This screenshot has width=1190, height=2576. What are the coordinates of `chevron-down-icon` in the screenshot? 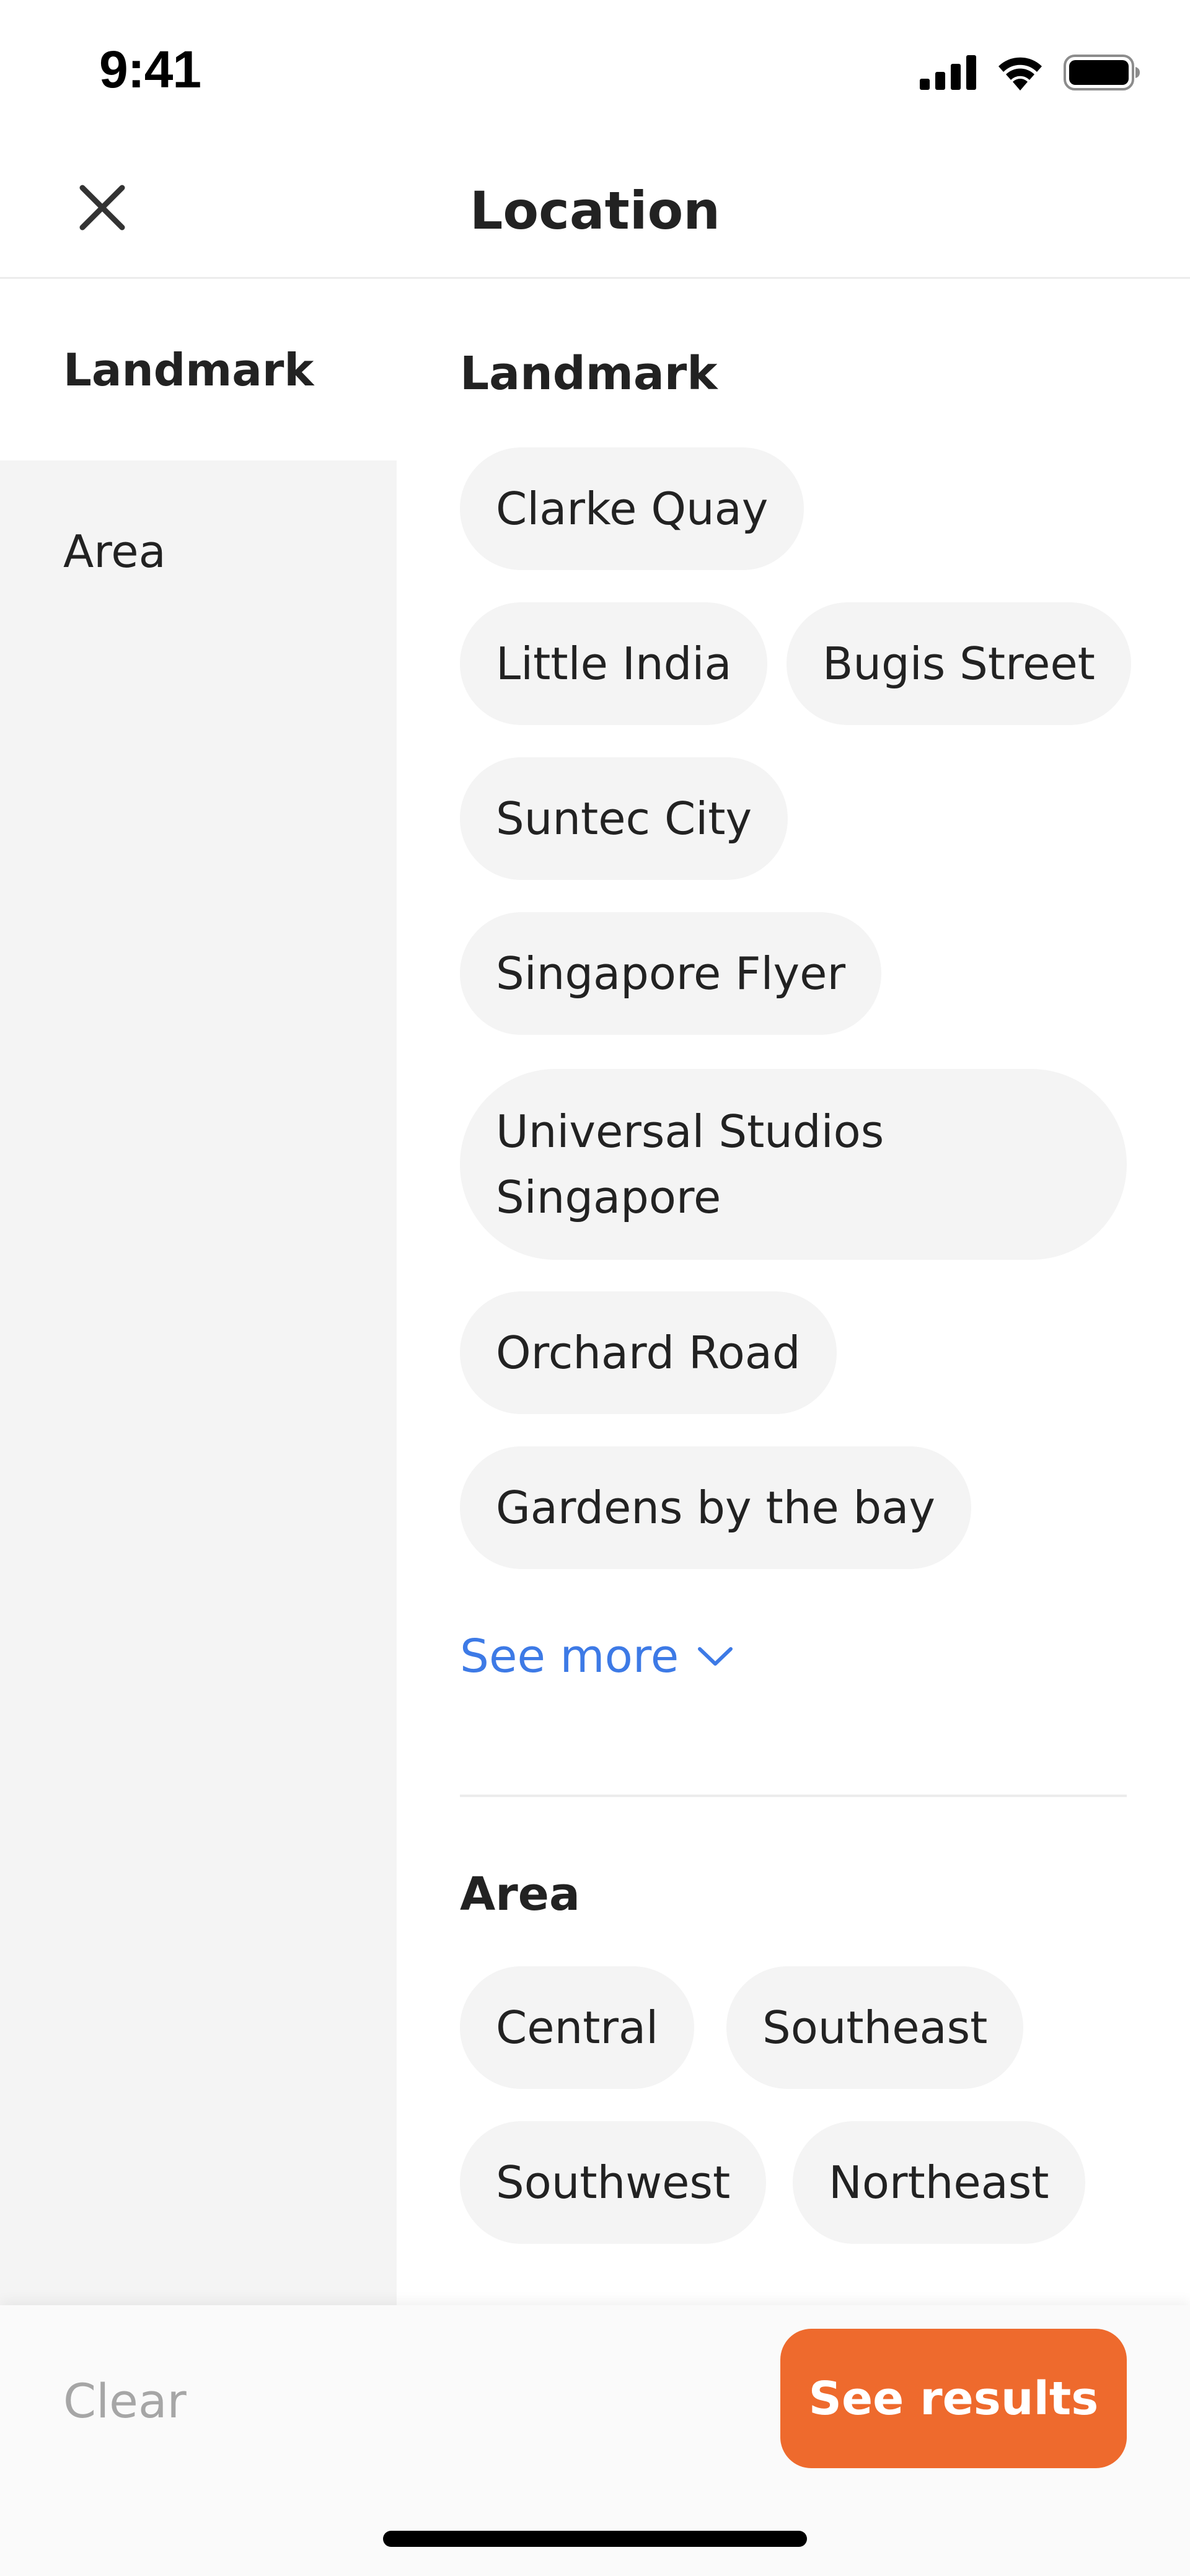 It's located at (715, 1656).